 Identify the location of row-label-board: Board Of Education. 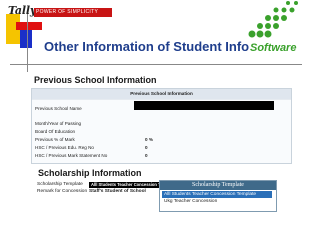
(55, 131).